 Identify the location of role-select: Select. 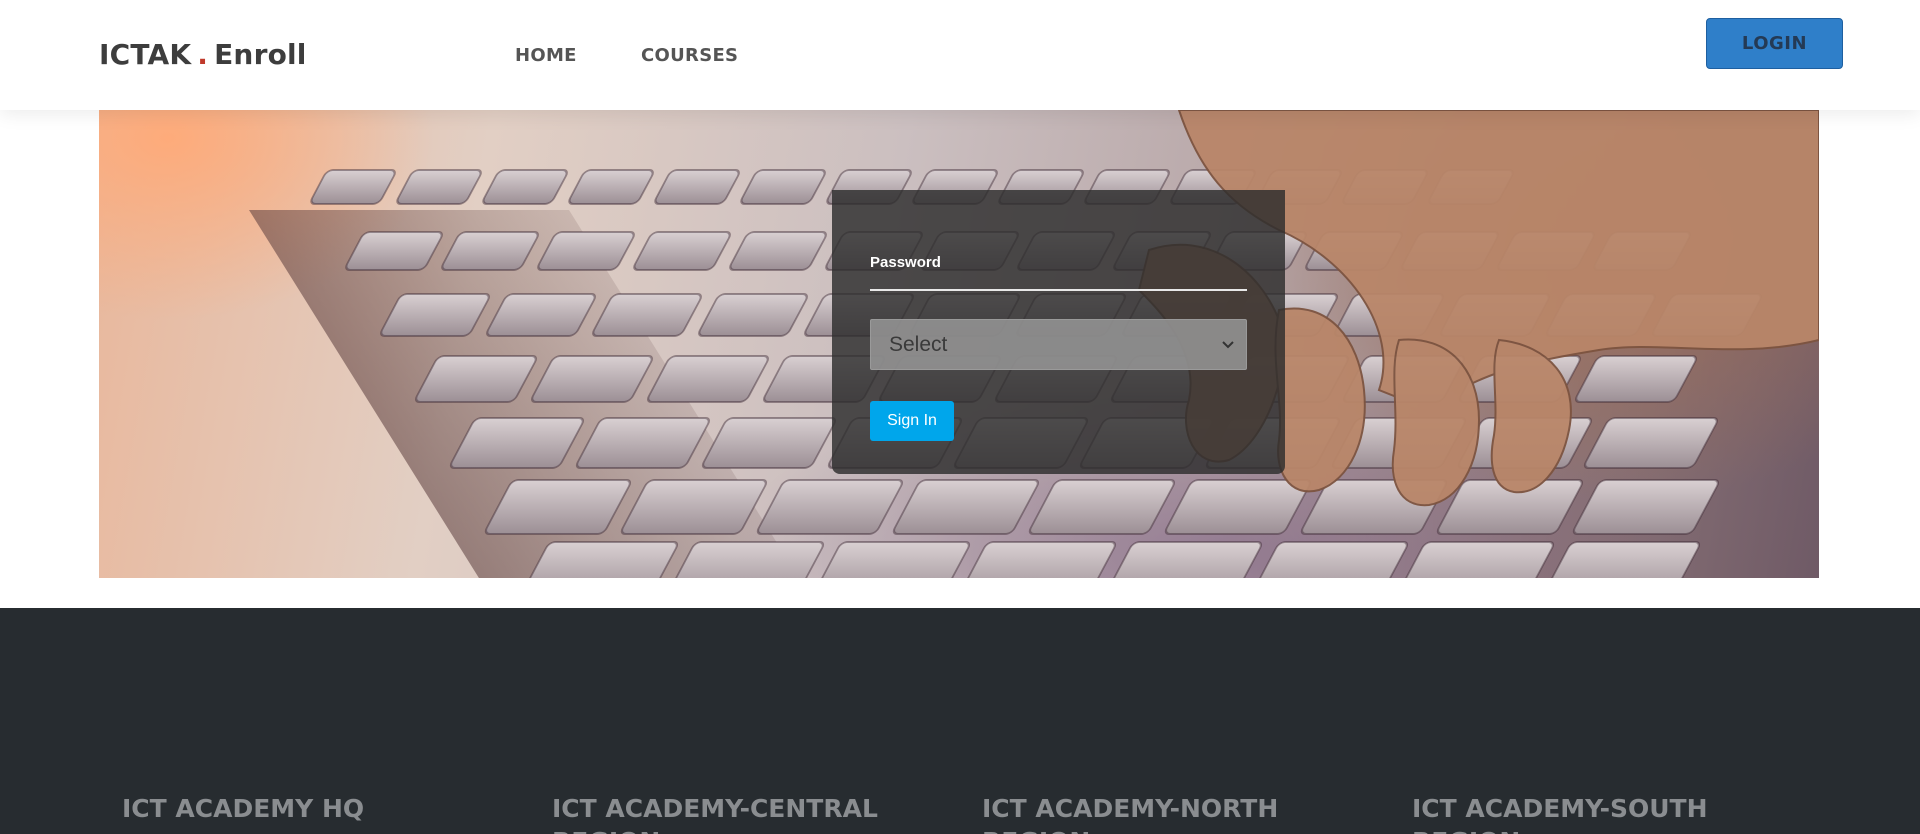
(1058, 344).